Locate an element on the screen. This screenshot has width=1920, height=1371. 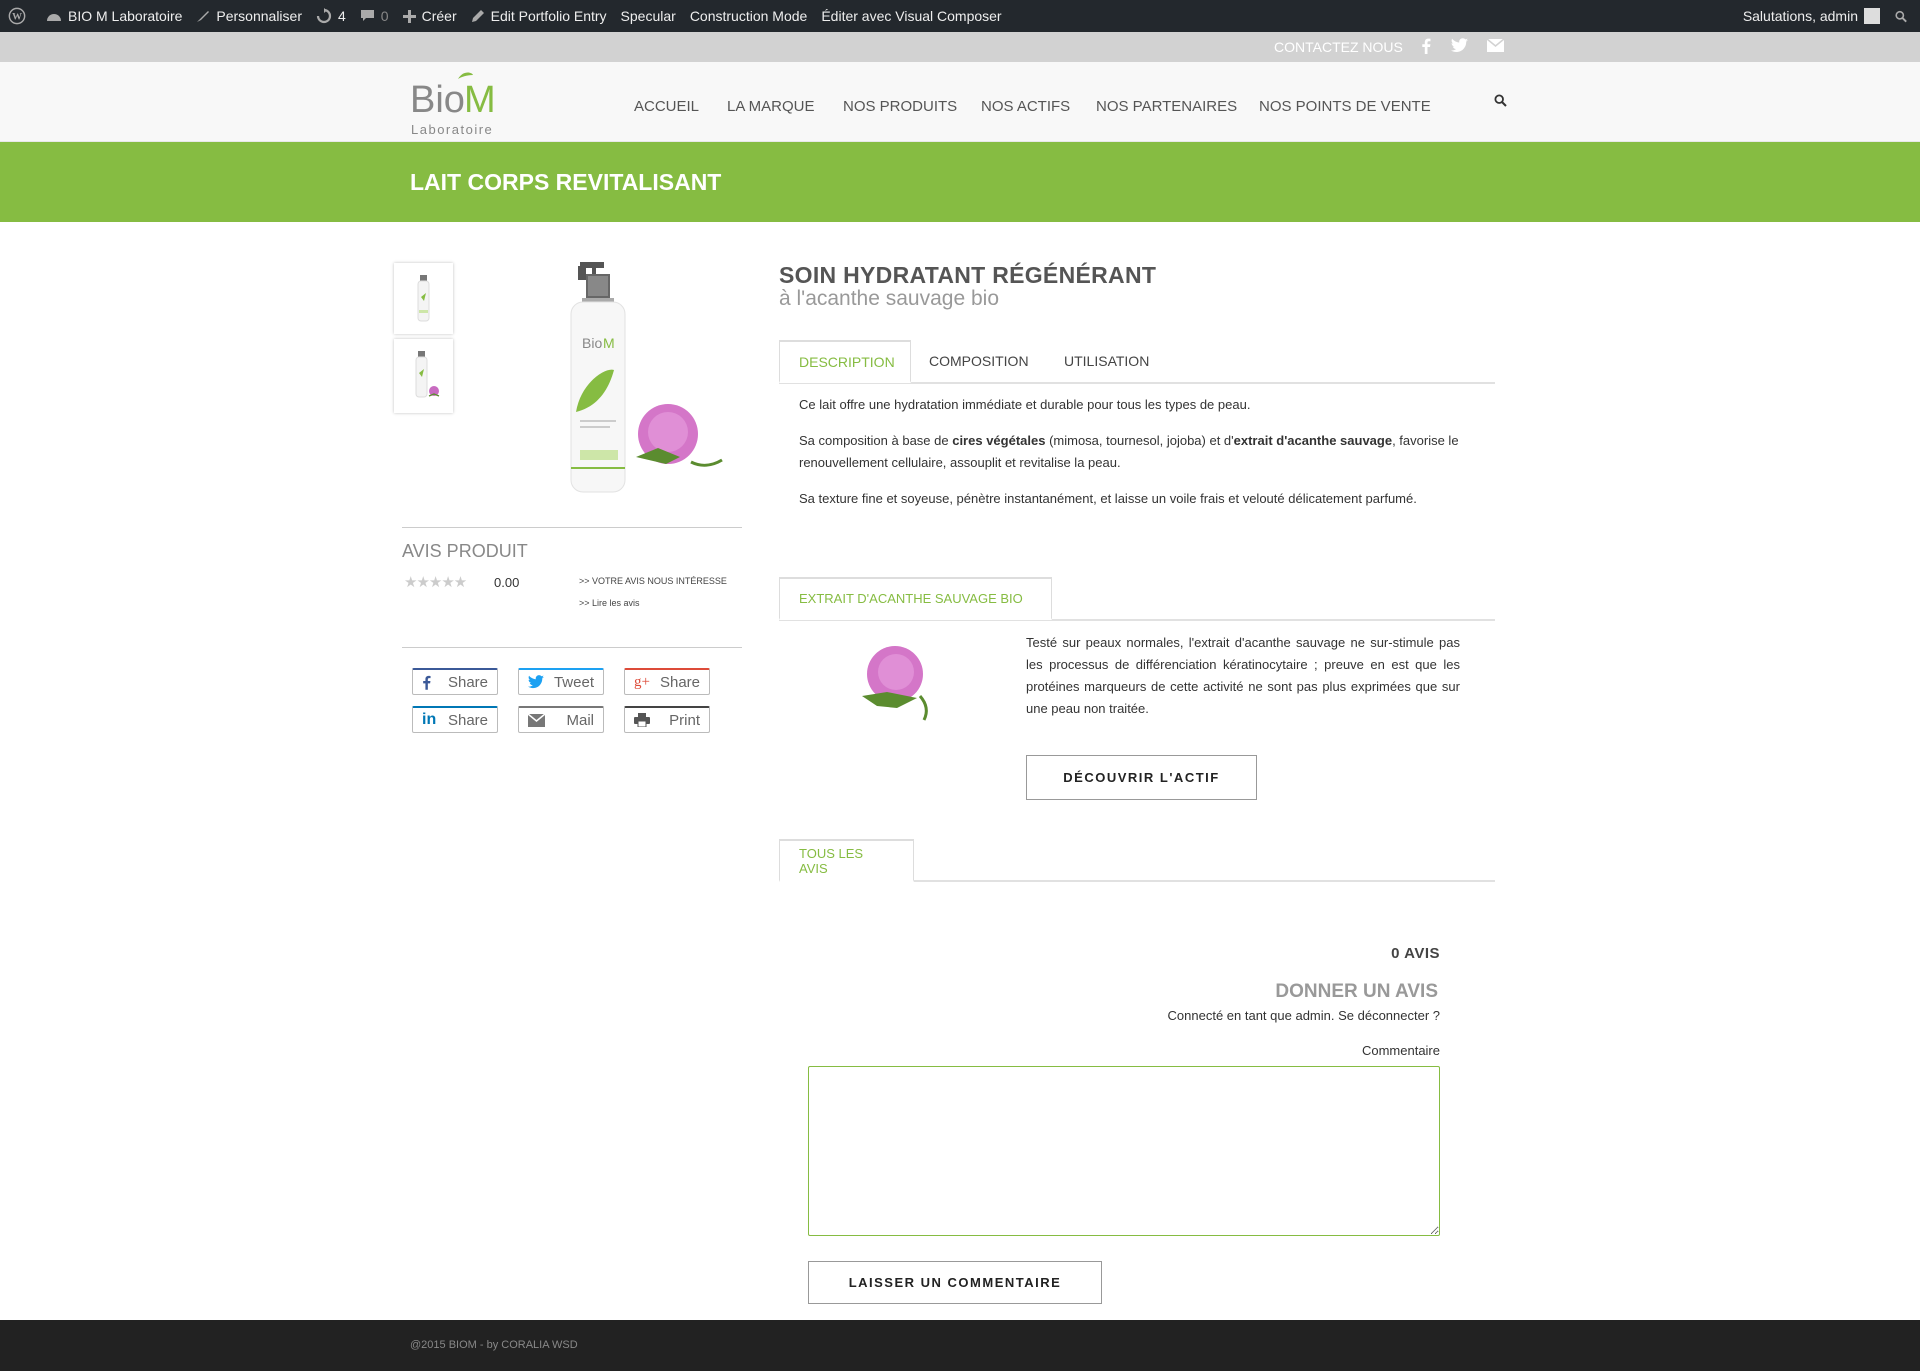
site-name-link: BIO M Laboratoire is located at coordinates (114, 16).